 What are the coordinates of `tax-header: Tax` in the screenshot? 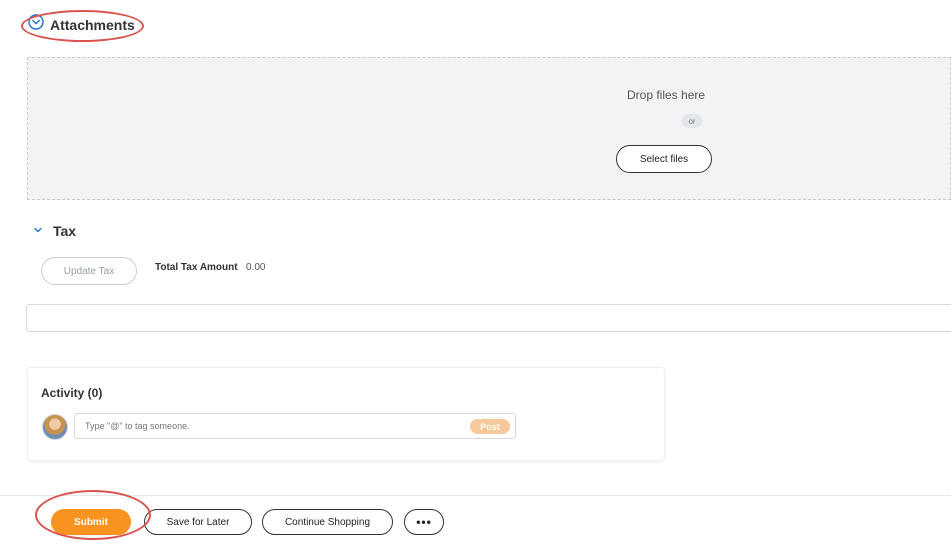 It's located at (54, 231).